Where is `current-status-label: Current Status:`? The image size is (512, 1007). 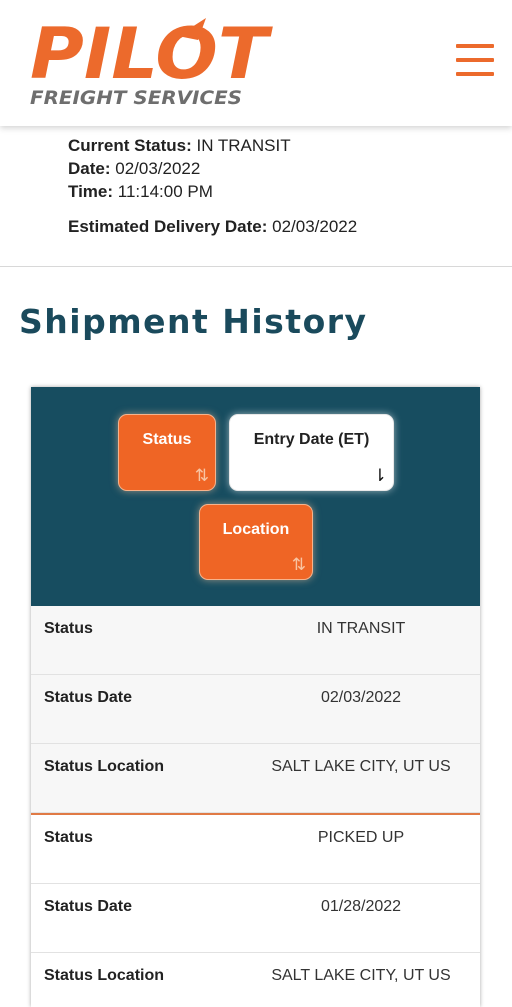 current-status-label: Current Status: is located at coordinates (130, 145).